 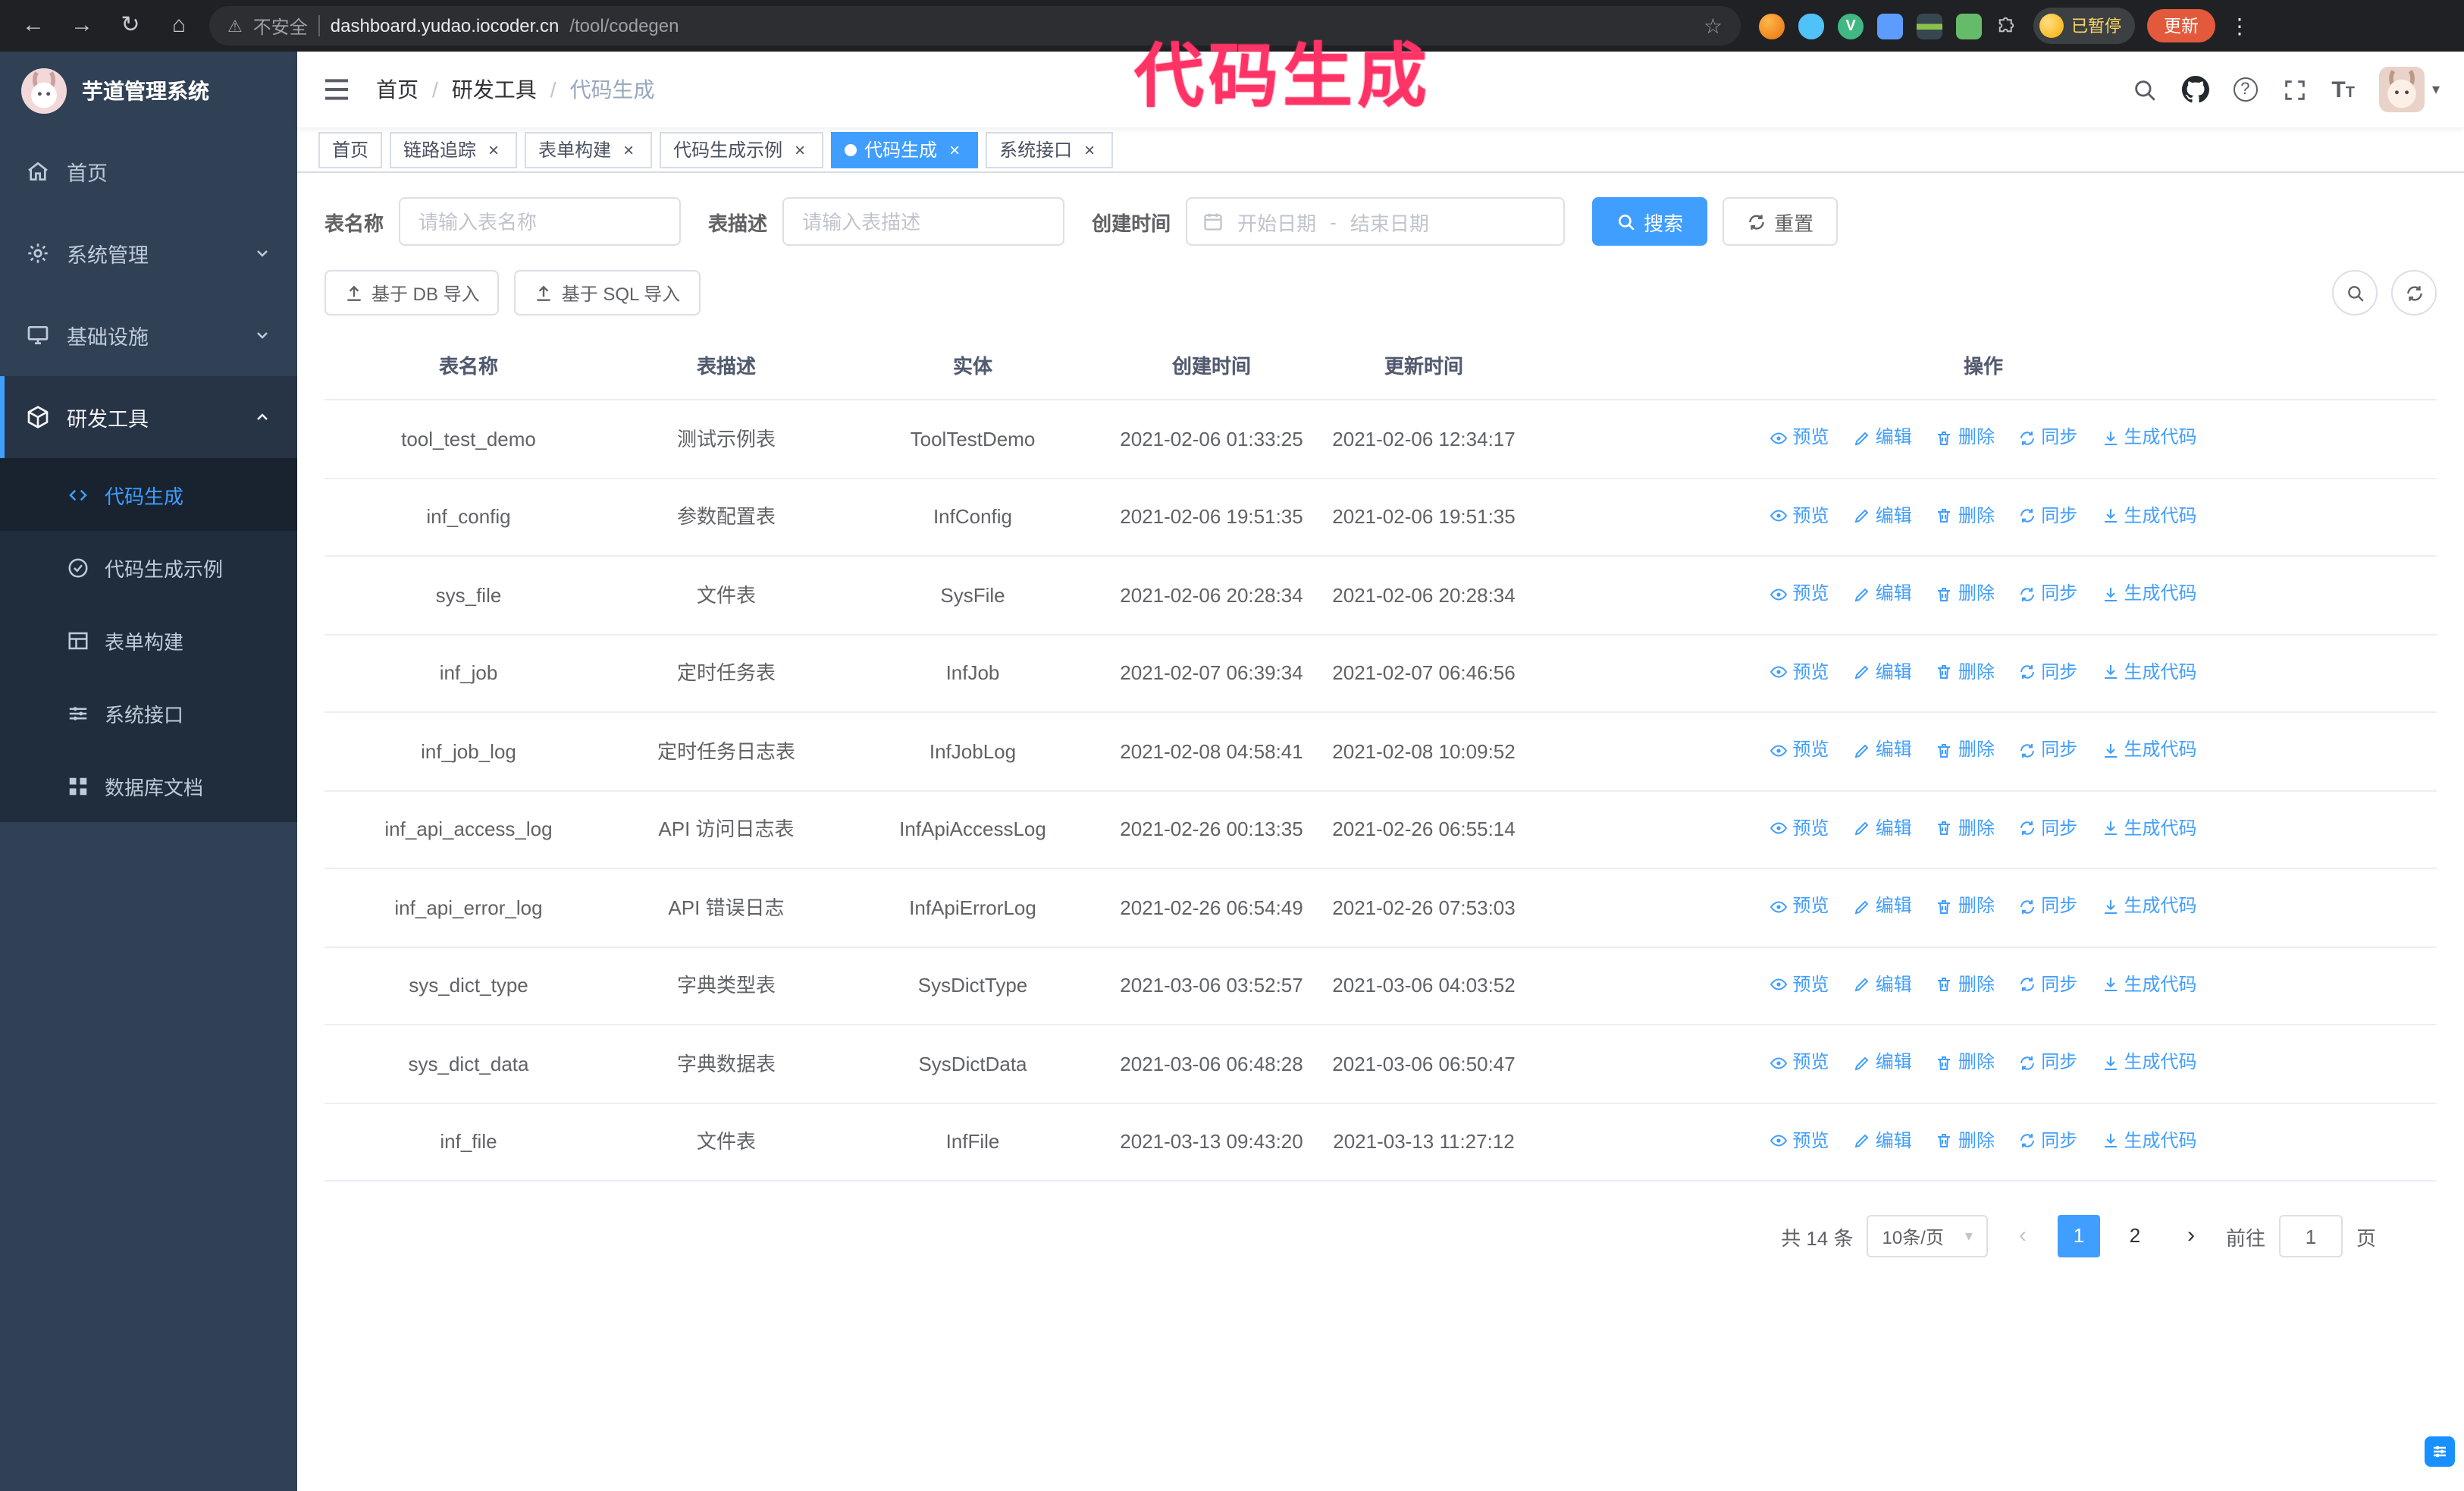 What do you see at coordinates (148, 91) in the screenshot?
I see `app-logo: 芋道管理系统` at bounding box center [148, 91].